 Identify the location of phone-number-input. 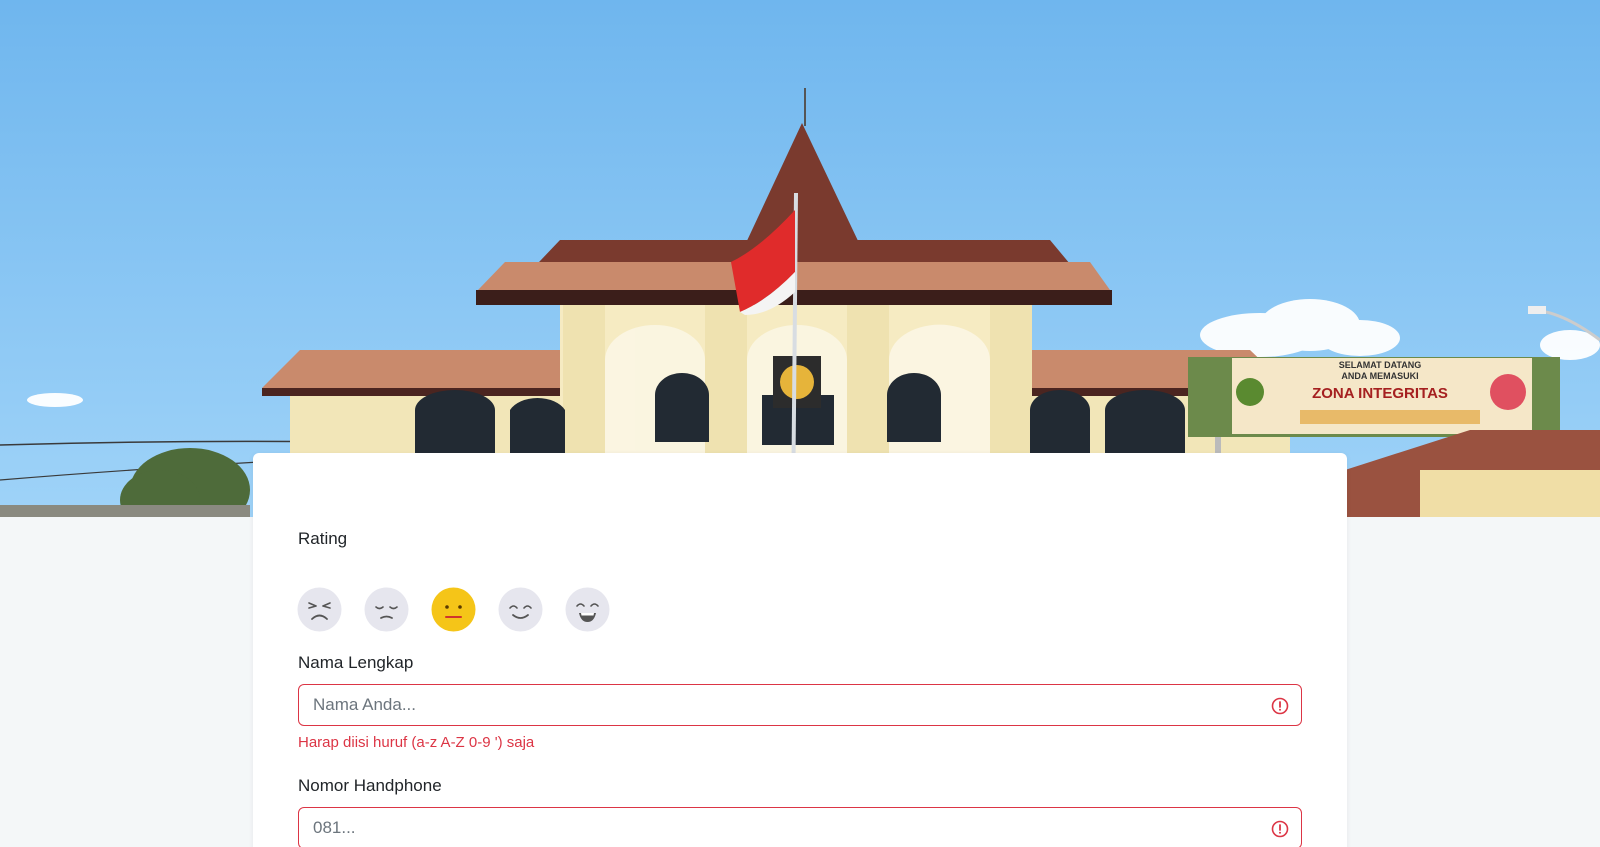
(800, 827).